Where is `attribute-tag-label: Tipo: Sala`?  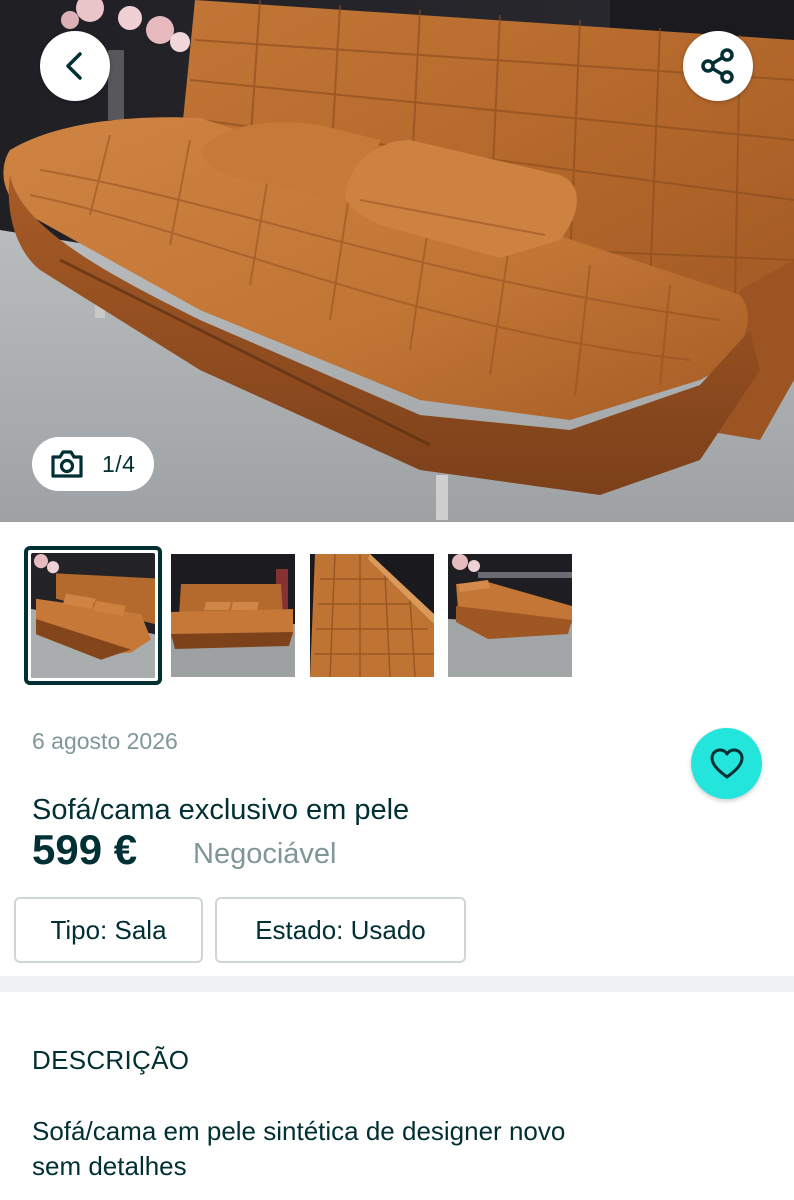
attribute-tag-label: Tipo: Sala is located at coordinates (108, 929).